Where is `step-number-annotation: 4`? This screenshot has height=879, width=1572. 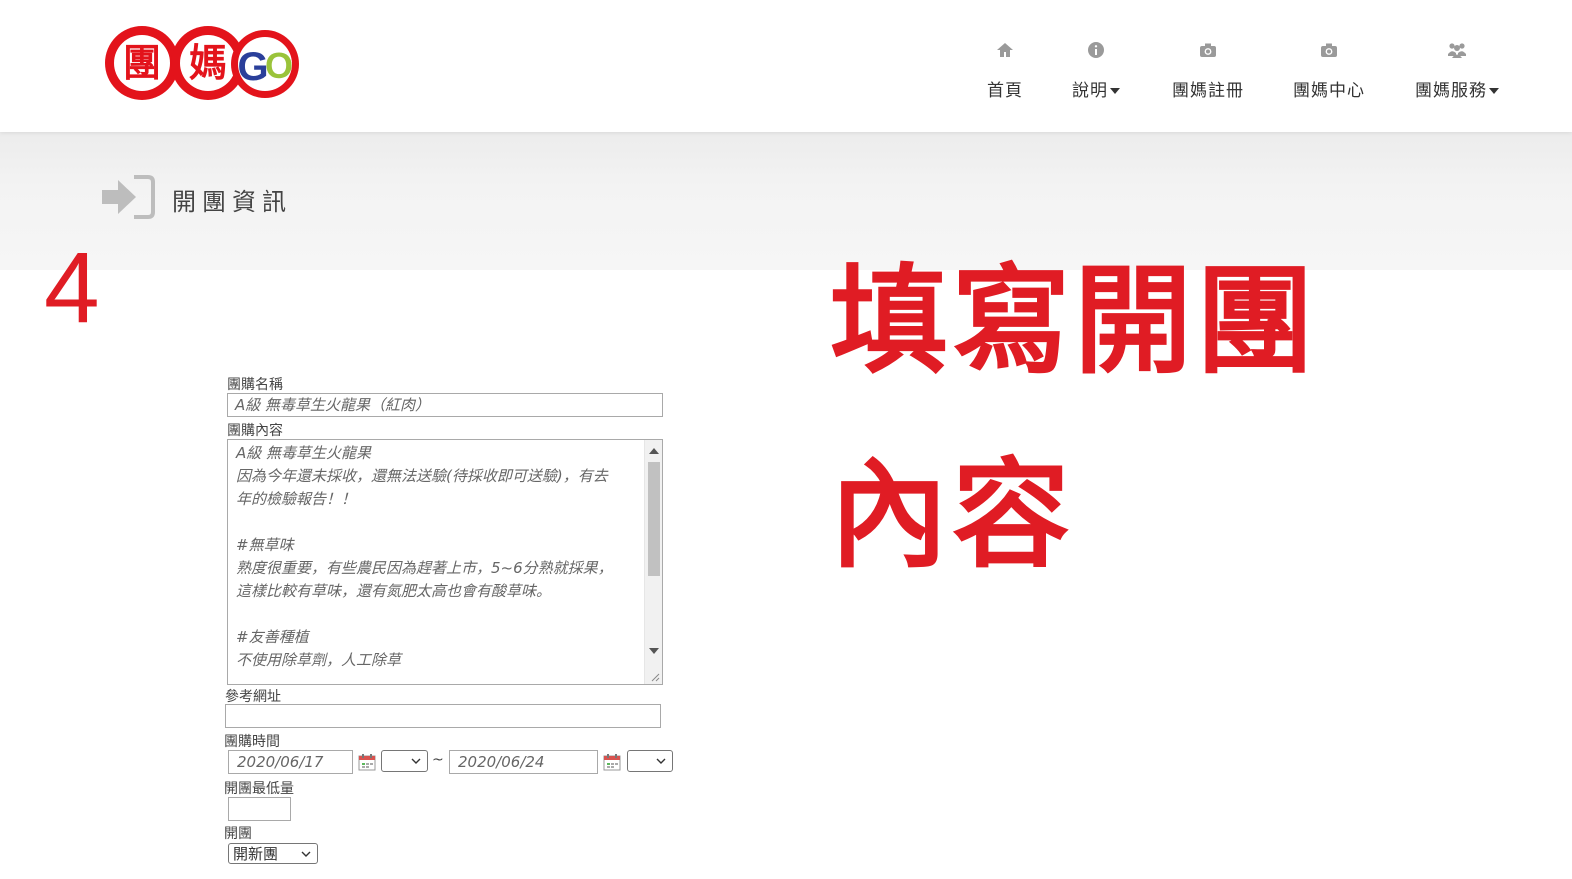 step-number-annotation: 4 is located at coordinates (72, 288).